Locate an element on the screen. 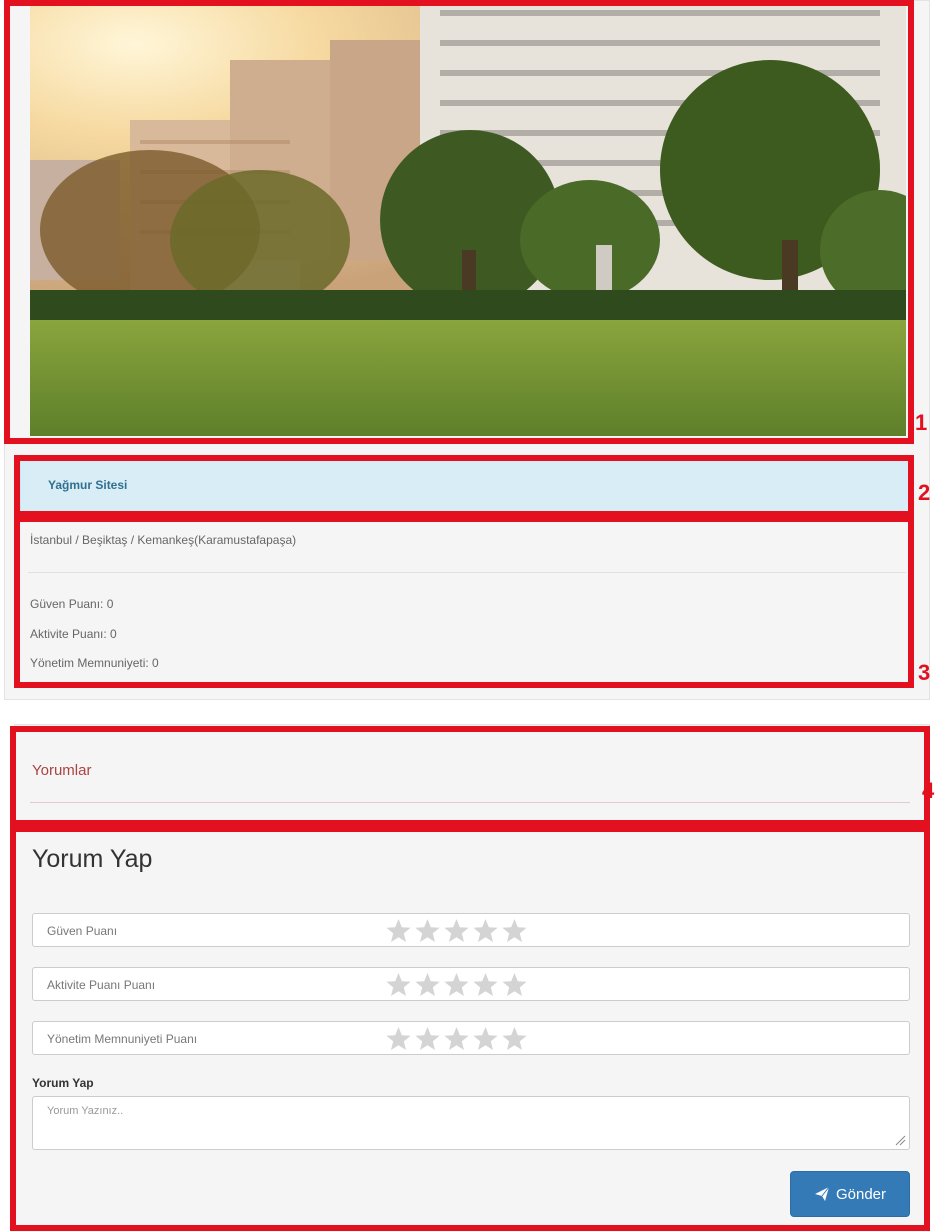 This screenshot has width=936, height=1231. annotation-number-3: 3 is located at coordinates (924, 672).